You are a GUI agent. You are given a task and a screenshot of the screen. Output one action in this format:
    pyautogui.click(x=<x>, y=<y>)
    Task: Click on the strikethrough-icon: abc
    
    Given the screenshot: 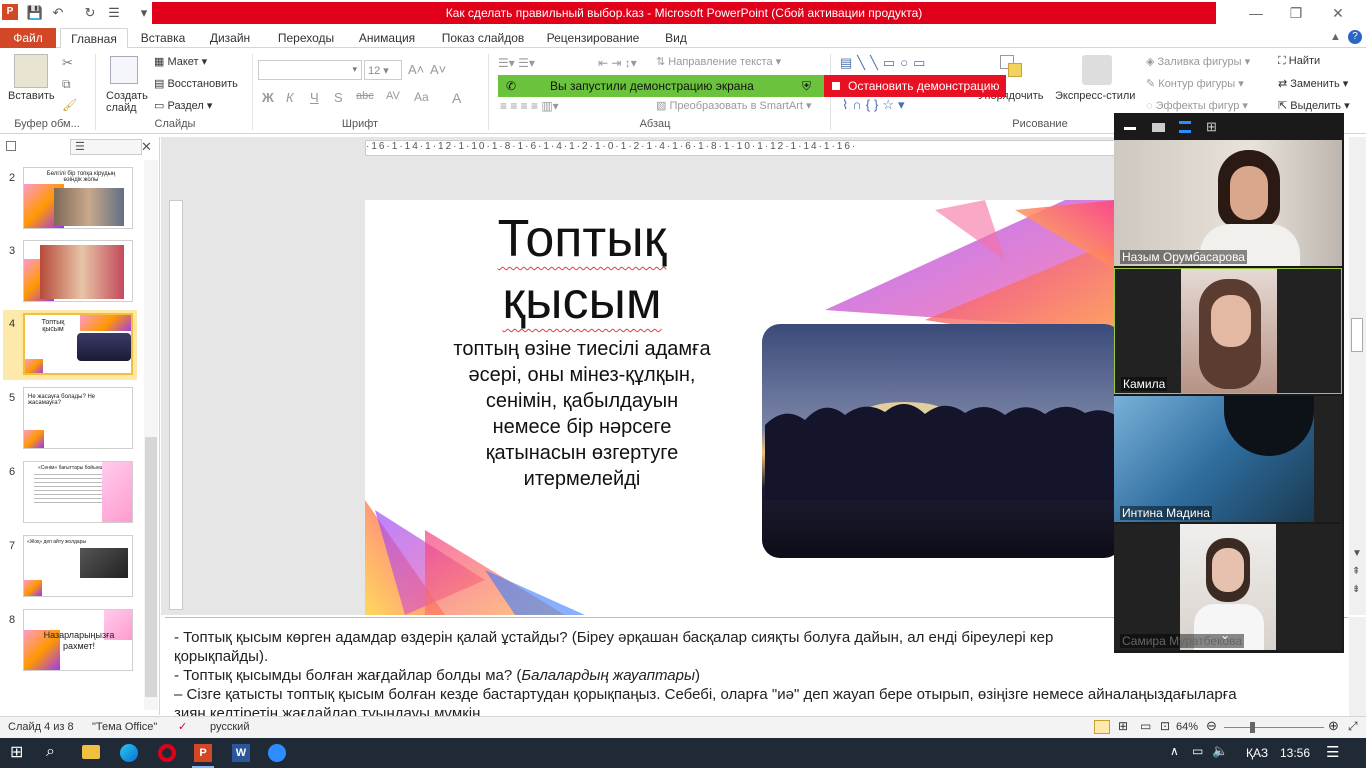 What is the action you would take?
    pyautogui.click(x=365, y=96)
    